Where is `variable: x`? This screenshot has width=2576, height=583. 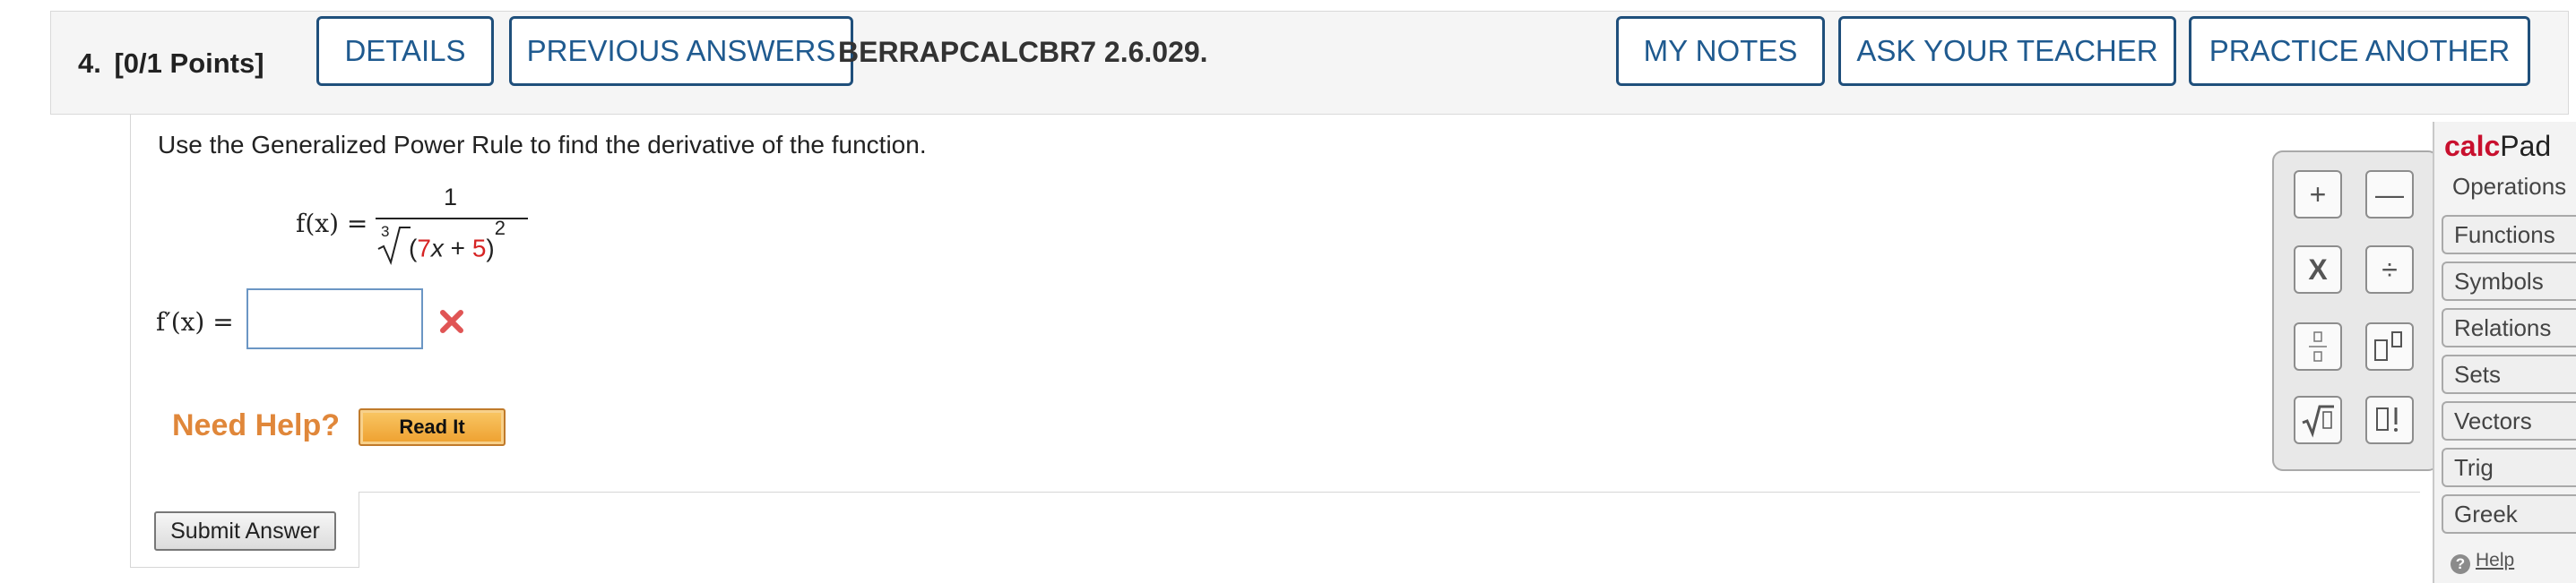 variable: x is located at coordinates (437, 248).